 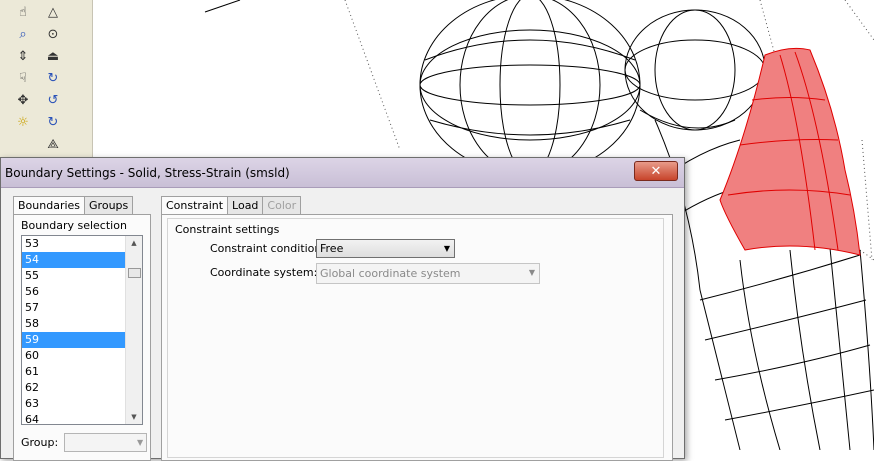 I want to click on rotate-y-icon: ↺, so click(x=53, y=100).